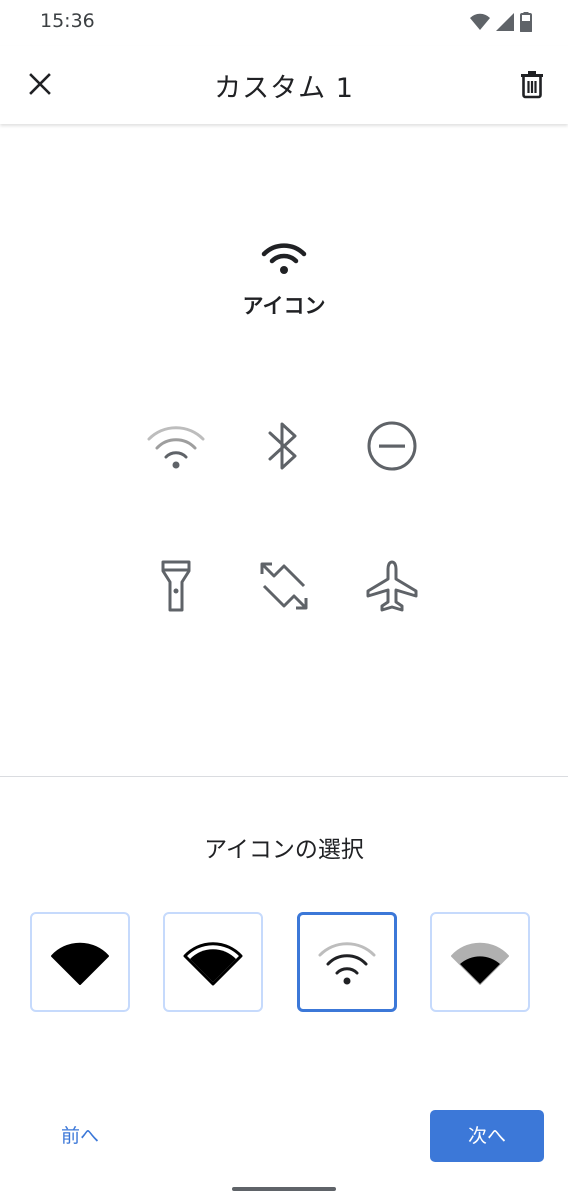 Image resolution: width=568 pixels, height=1200 pixels. Describe the element at coordinates (284, 522) in the screenshot. I see `tile-grid` at that location.